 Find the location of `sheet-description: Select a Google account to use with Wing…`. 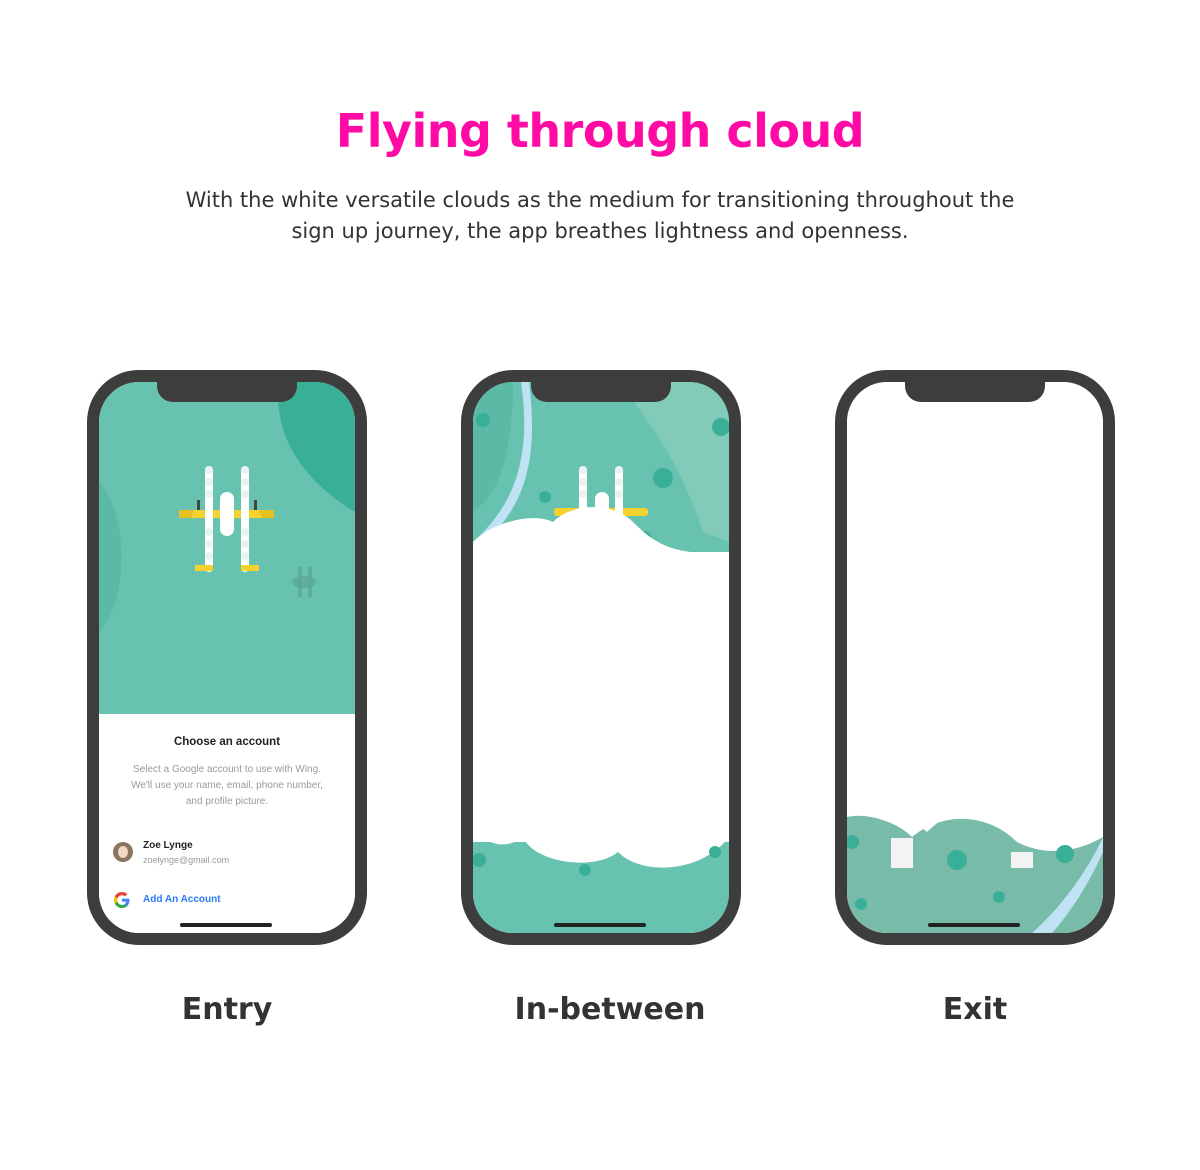

sheet-description: Select a Google account to use with Wing… is located at coordinates (227, 785).